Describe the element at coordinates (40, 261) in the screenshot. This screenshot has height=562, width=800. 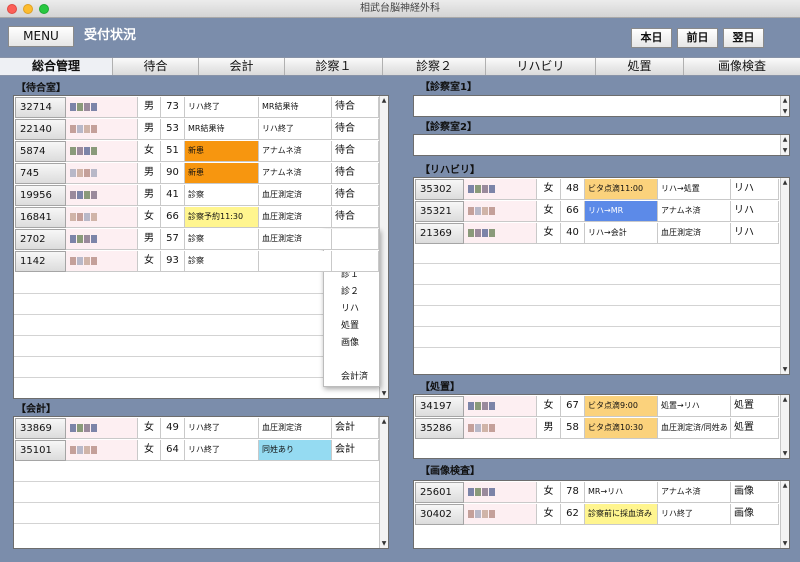
I see `cell-id: 1142` at that location.